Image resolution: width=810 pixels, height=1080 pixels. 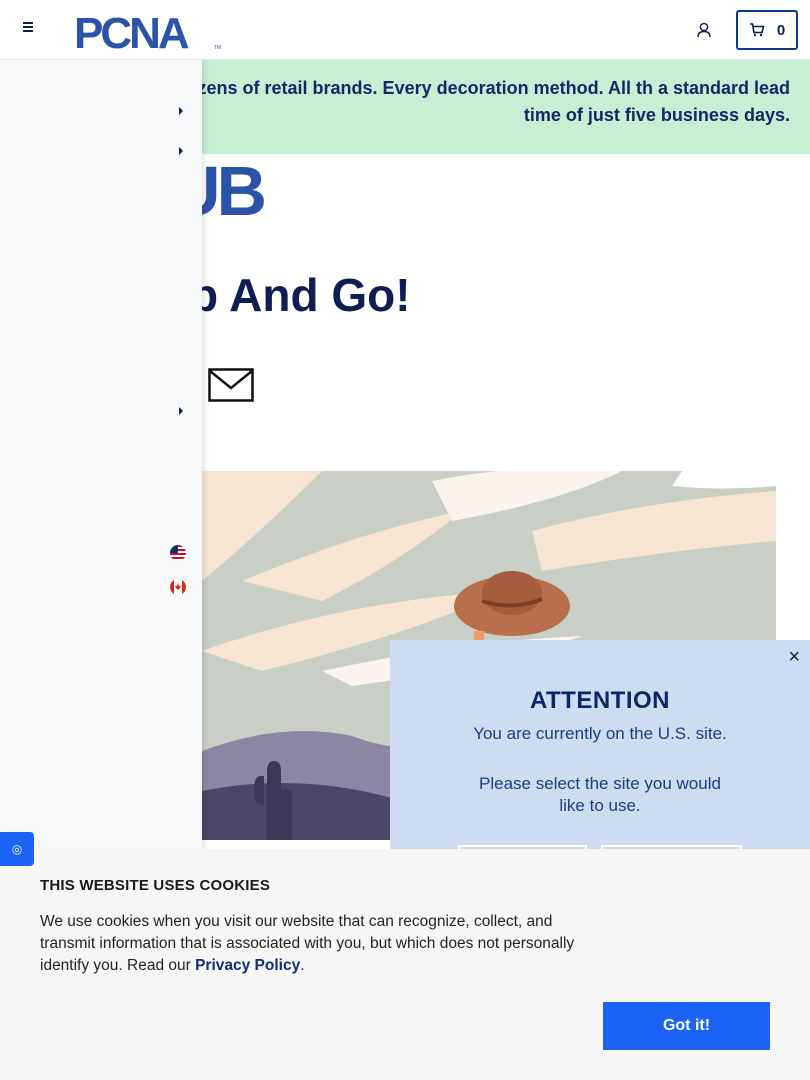 I want to click on pcna-logo: PCNA TM, so click(x=149, y=30).